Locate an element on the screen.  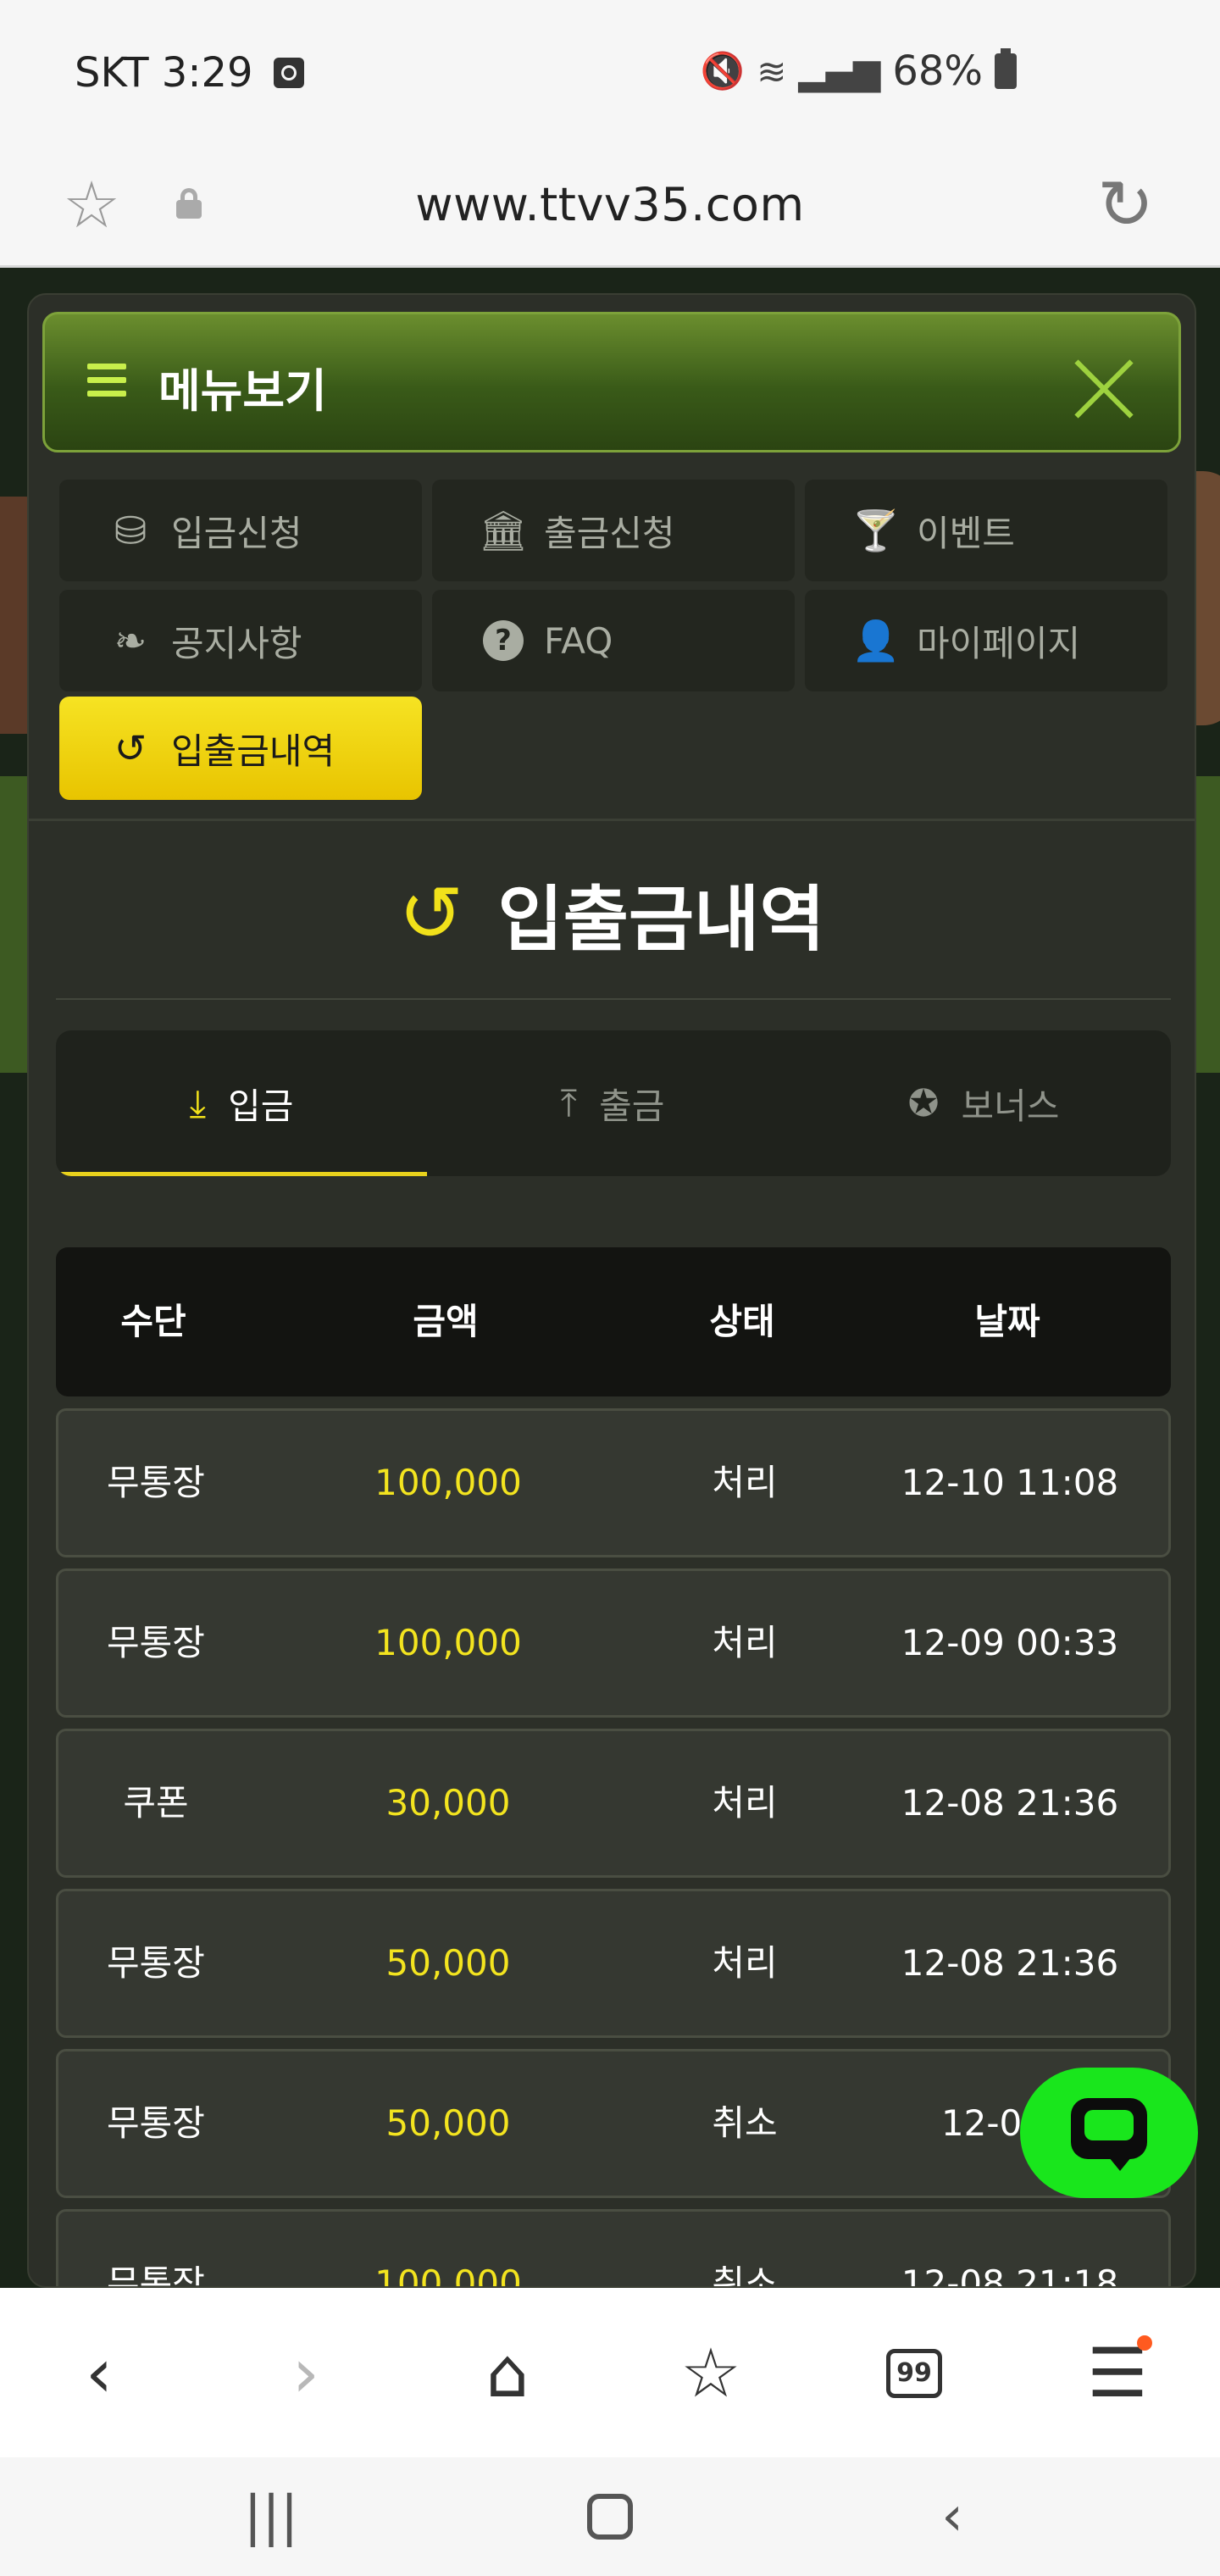
status-right: 🔇 ≋ ▂▄▆ 68% is located at coordinates (859, 71).